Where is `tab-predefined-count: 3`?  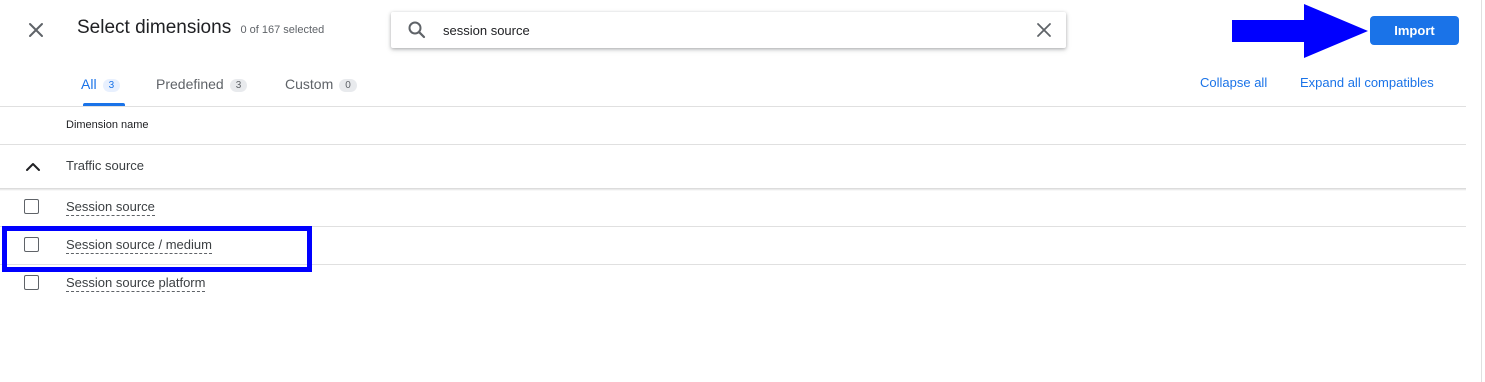
tab-predefined-count: 3 is located at coordinates (238, 85).